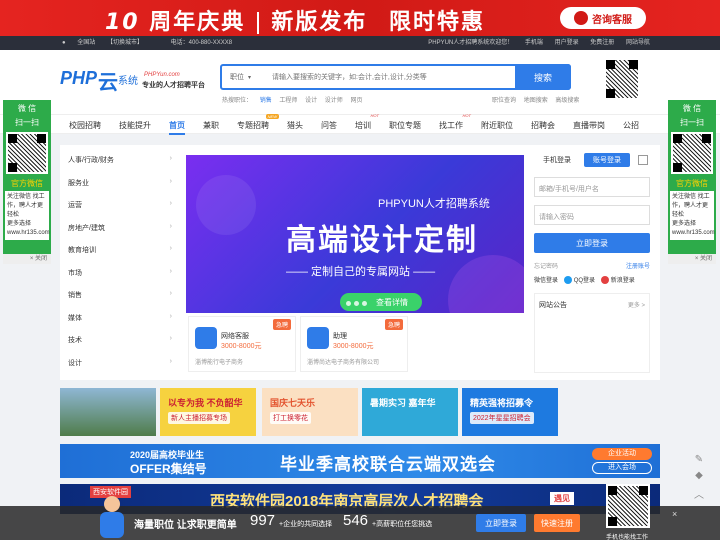  Describe the element at coordinates (638, 43) in the screenshot. I see `site-nav-link: 网站导航` at that location.